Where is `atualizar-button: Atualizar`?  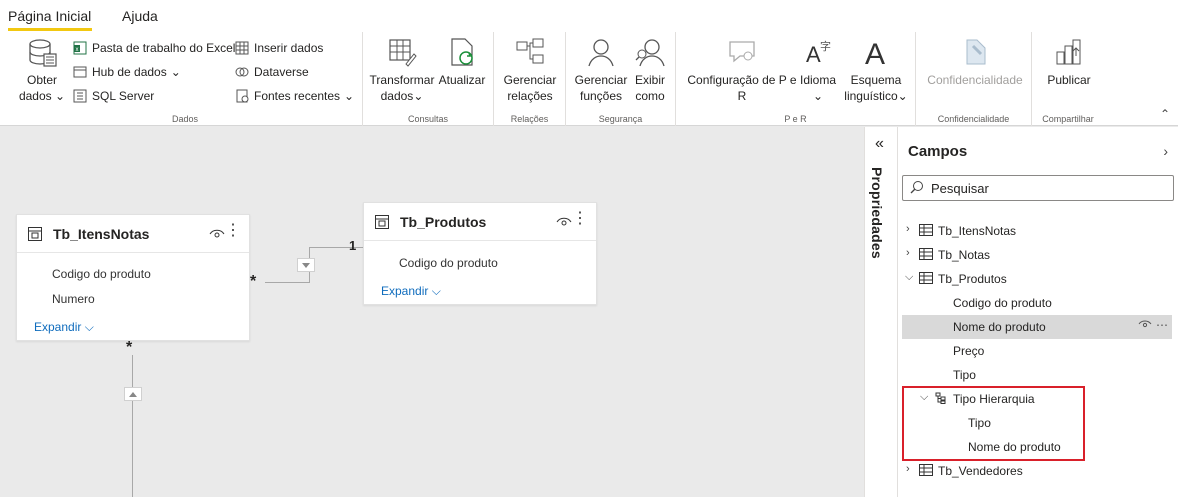
atualizar-button: Atualizar is located at coordinates (462, 62).